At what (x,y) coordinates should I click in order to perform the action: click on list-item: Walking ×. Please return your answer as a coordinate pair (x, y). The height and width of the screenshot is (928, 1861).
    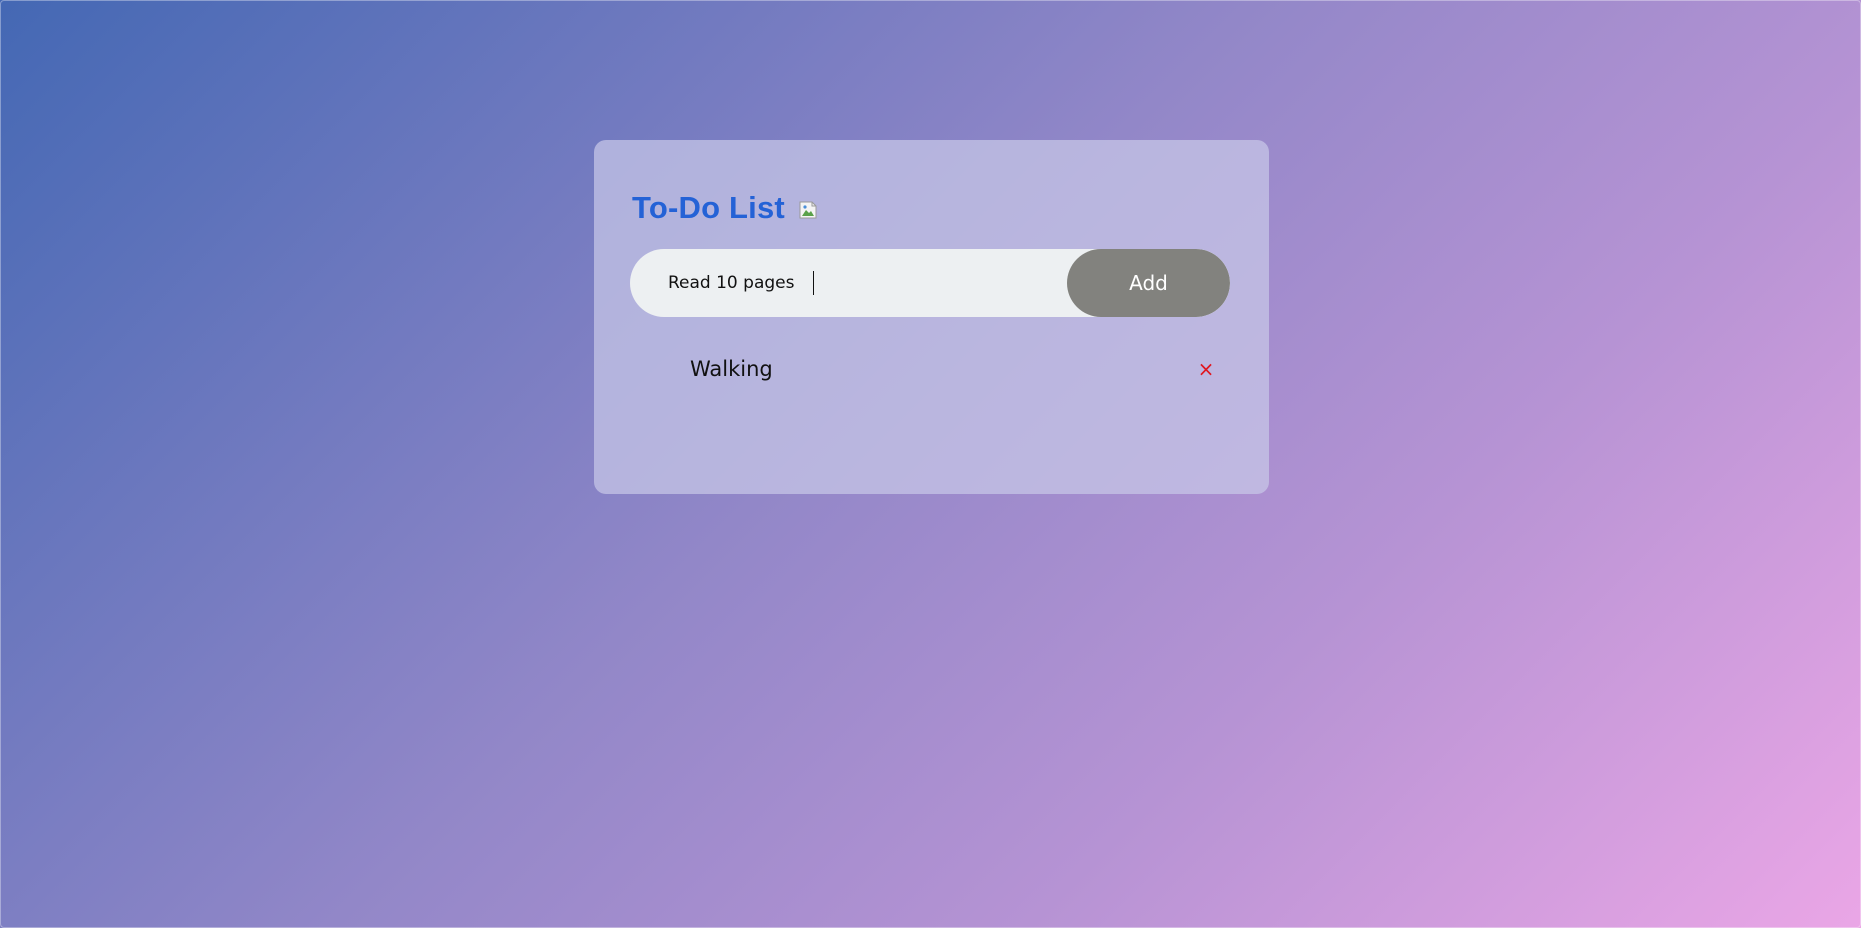
    Looking at the image, I should click on (930, 369).